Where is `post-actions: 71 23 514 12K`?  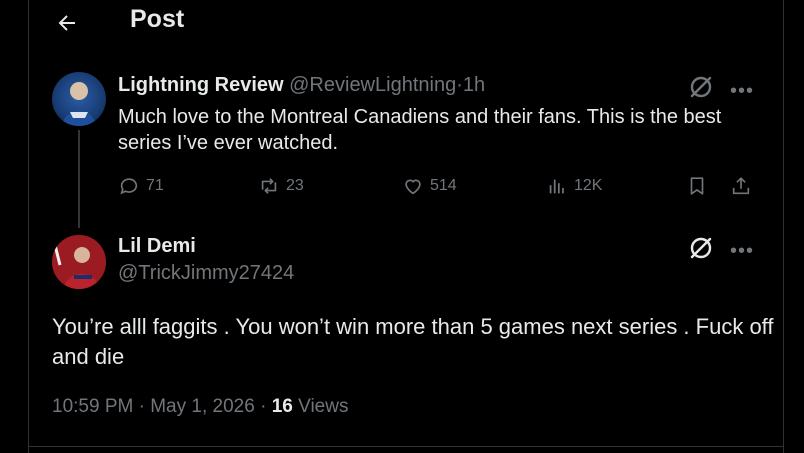
post-actions: 71 23 514 12K is located at coordinates (438, 188).